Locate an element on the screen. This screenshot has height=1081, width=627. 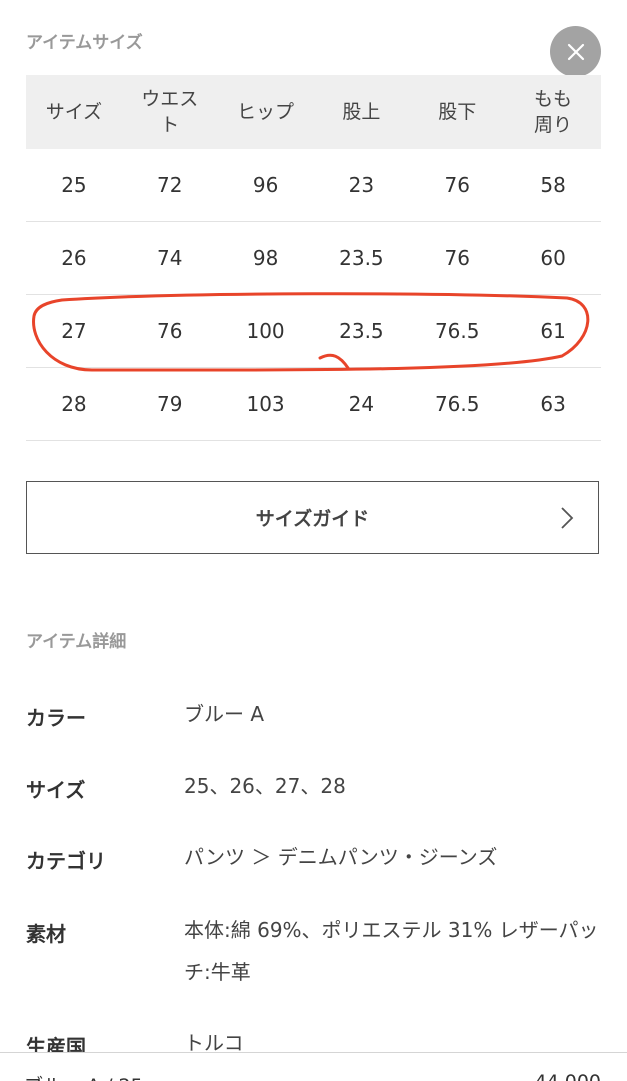
column-header: ヒップ is located at coordinates (265, 112).